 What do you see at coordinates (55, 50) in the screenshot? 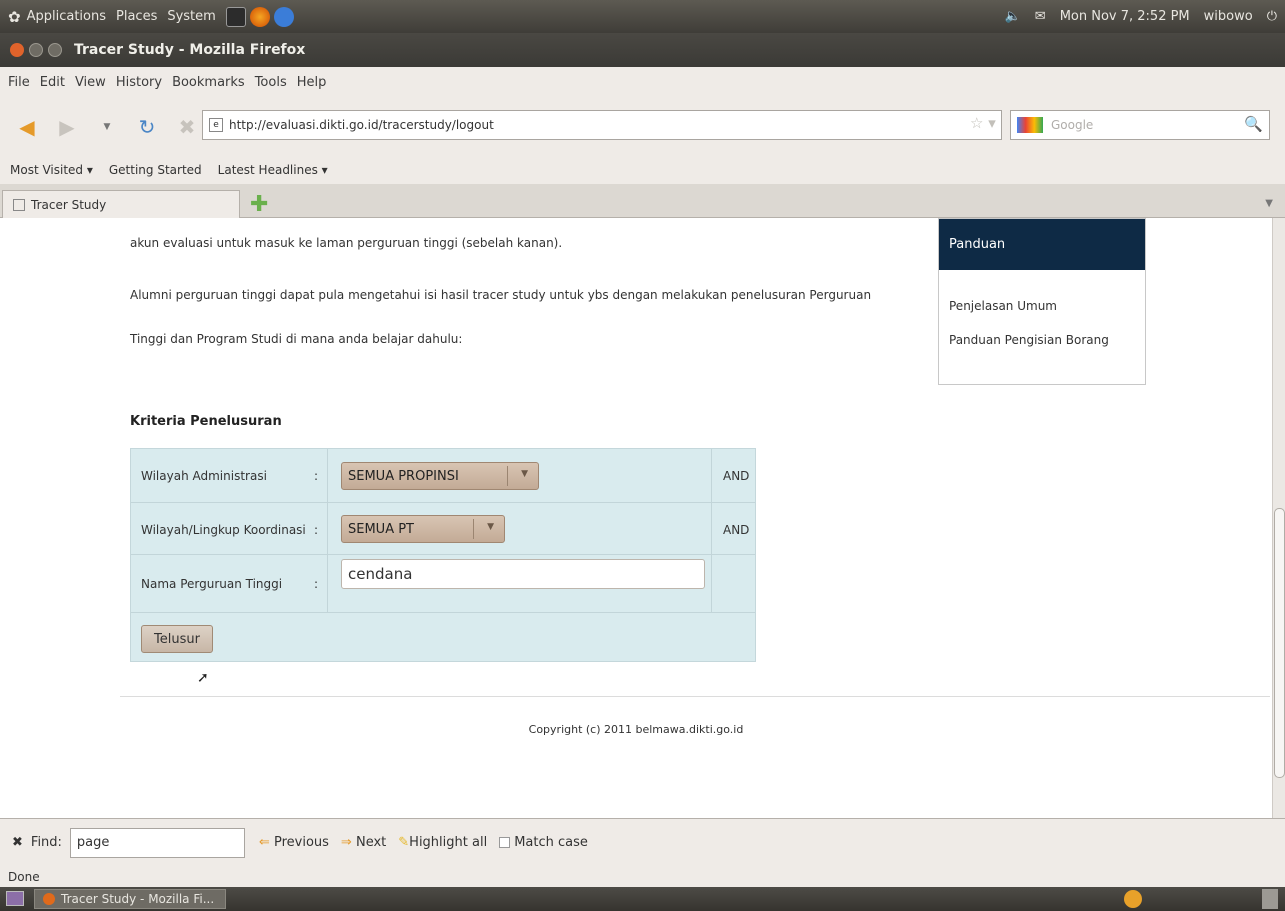
I see `maximize-window-icon` at bounding box center [55, 50].